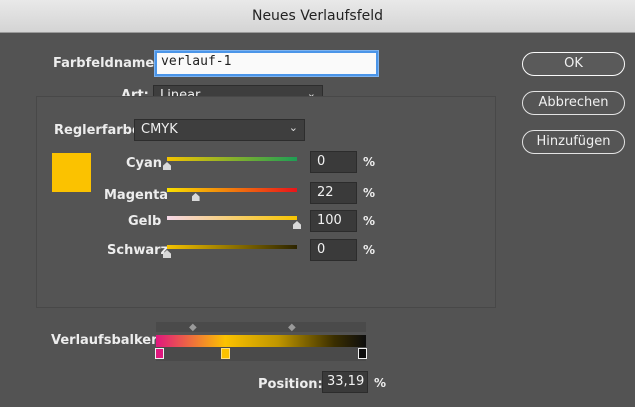  I want to click on ok-button: OK, so click(573, 64).